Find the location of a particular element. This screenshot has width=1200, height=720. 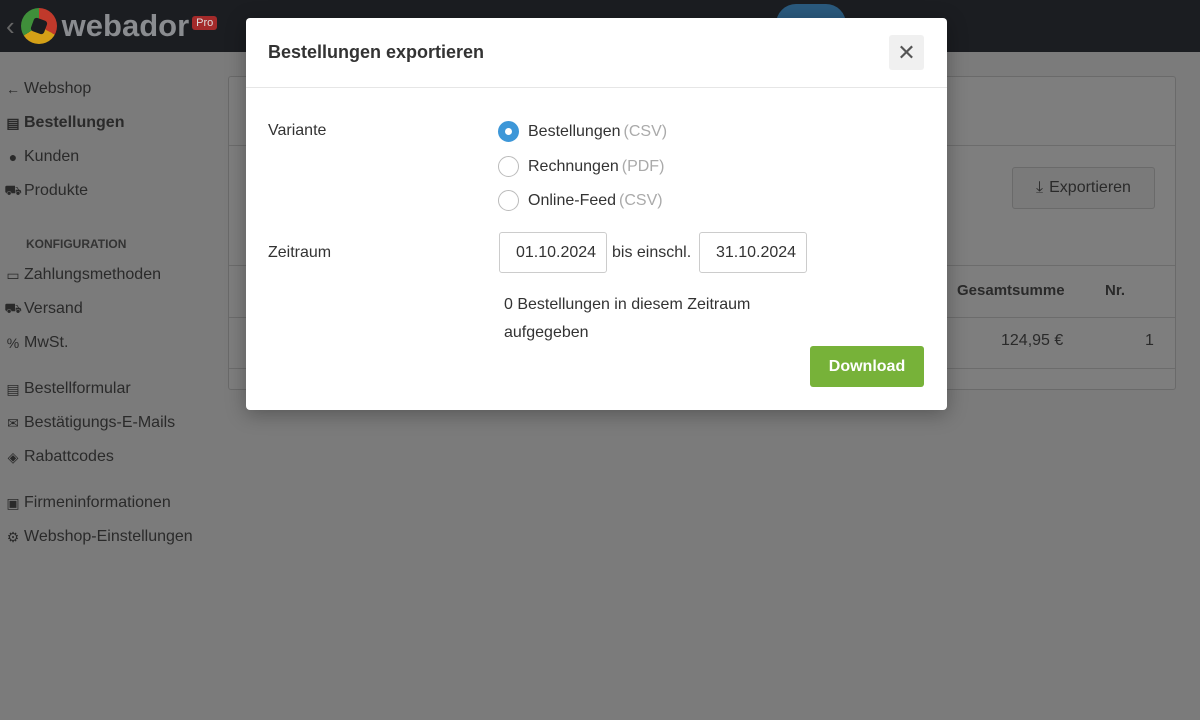

sidebar-item-zahlungsmethoden: ▭ Zahlungsmethoden is located at coordinates (110, 275).